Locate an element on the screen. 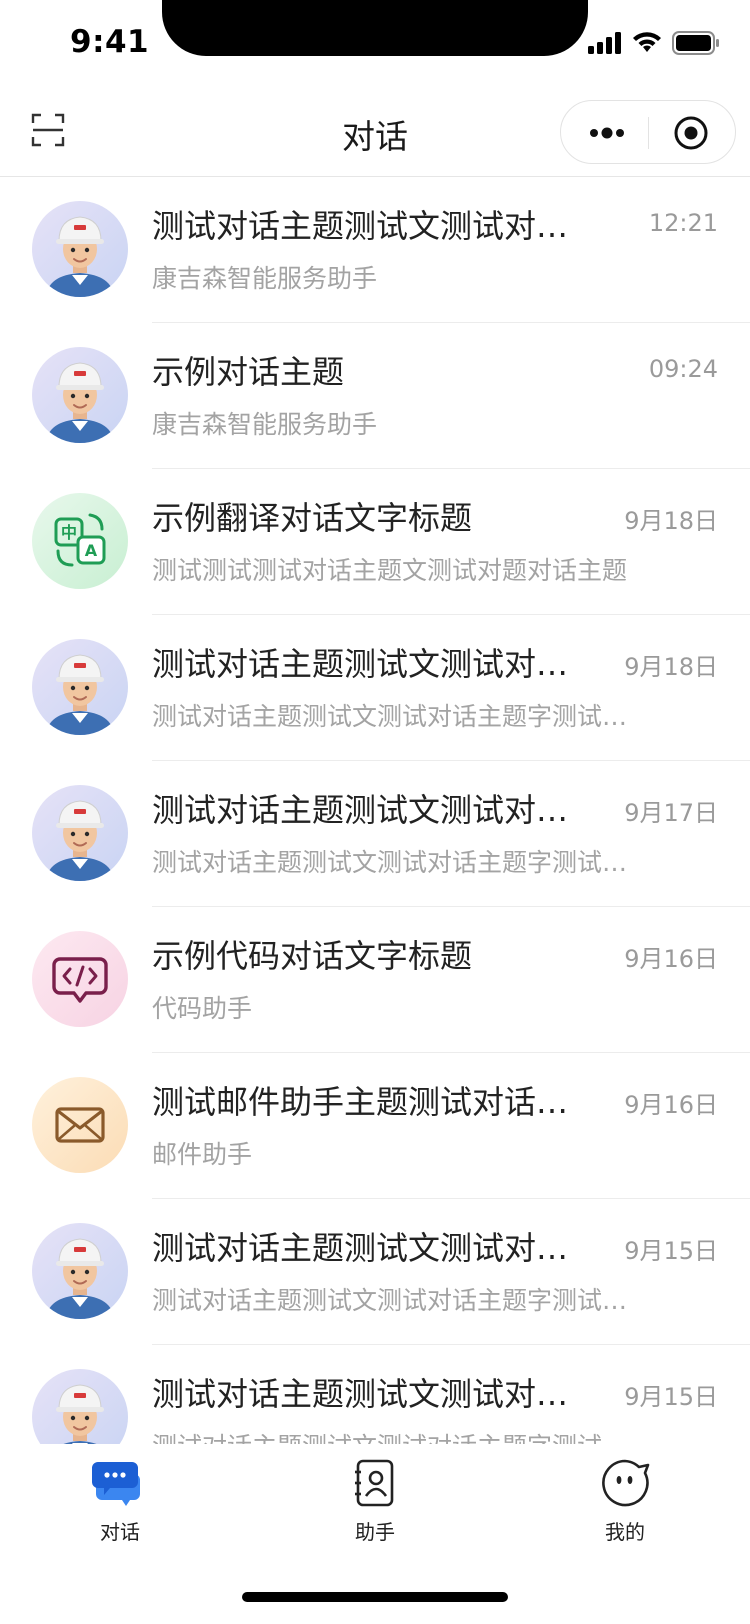  capsule-divider is located at coordinates (648, 133).